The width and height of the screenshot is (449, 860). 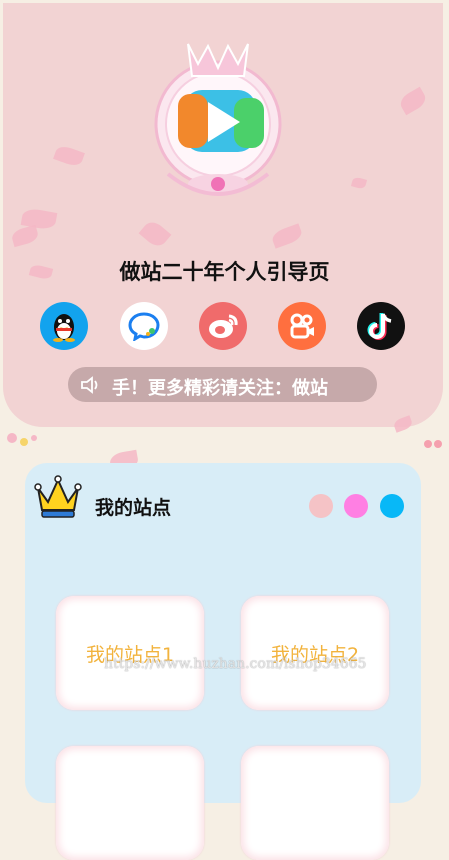 I want to click on speaker-icon, so click(x=89, y=385).